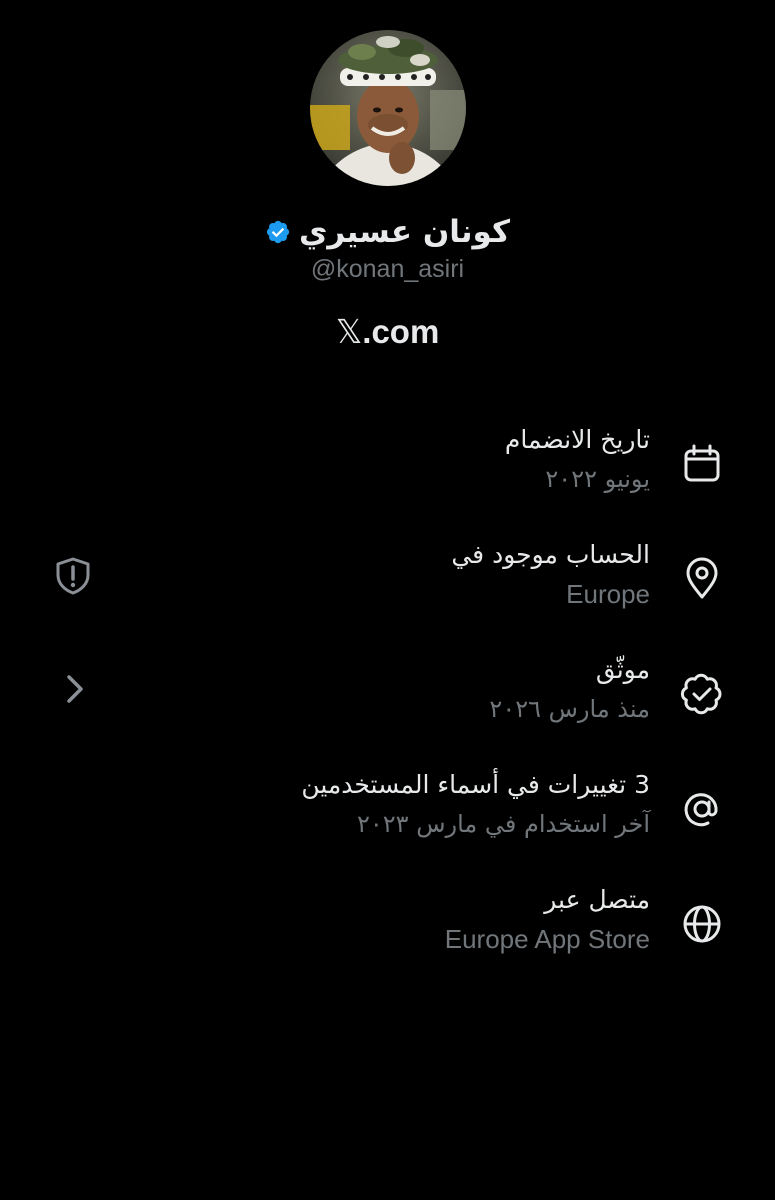  What do you see at coordinates (387, 695) in the screenshot?
I see `info-row-verified: موثّق منذ مارس ٢٠٢٦` at bounding box center [387, 695].